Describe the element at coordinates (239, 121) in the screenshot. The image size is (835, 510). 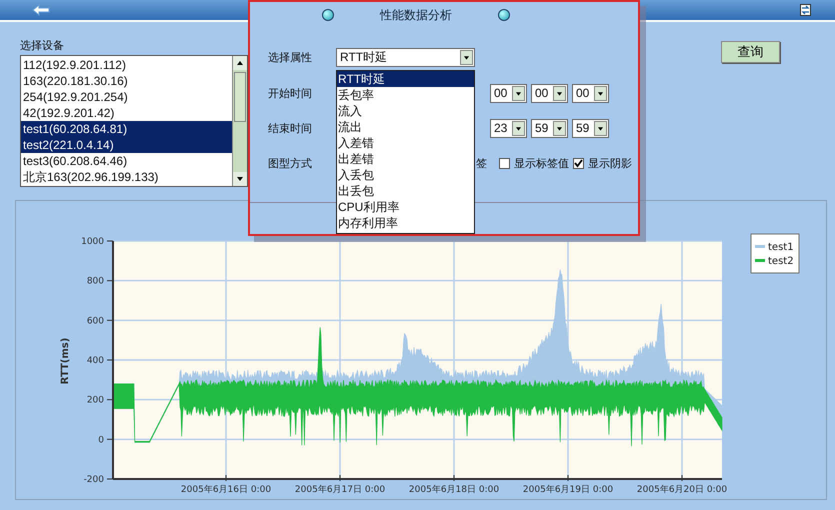
I see `scrollbar` at that location.